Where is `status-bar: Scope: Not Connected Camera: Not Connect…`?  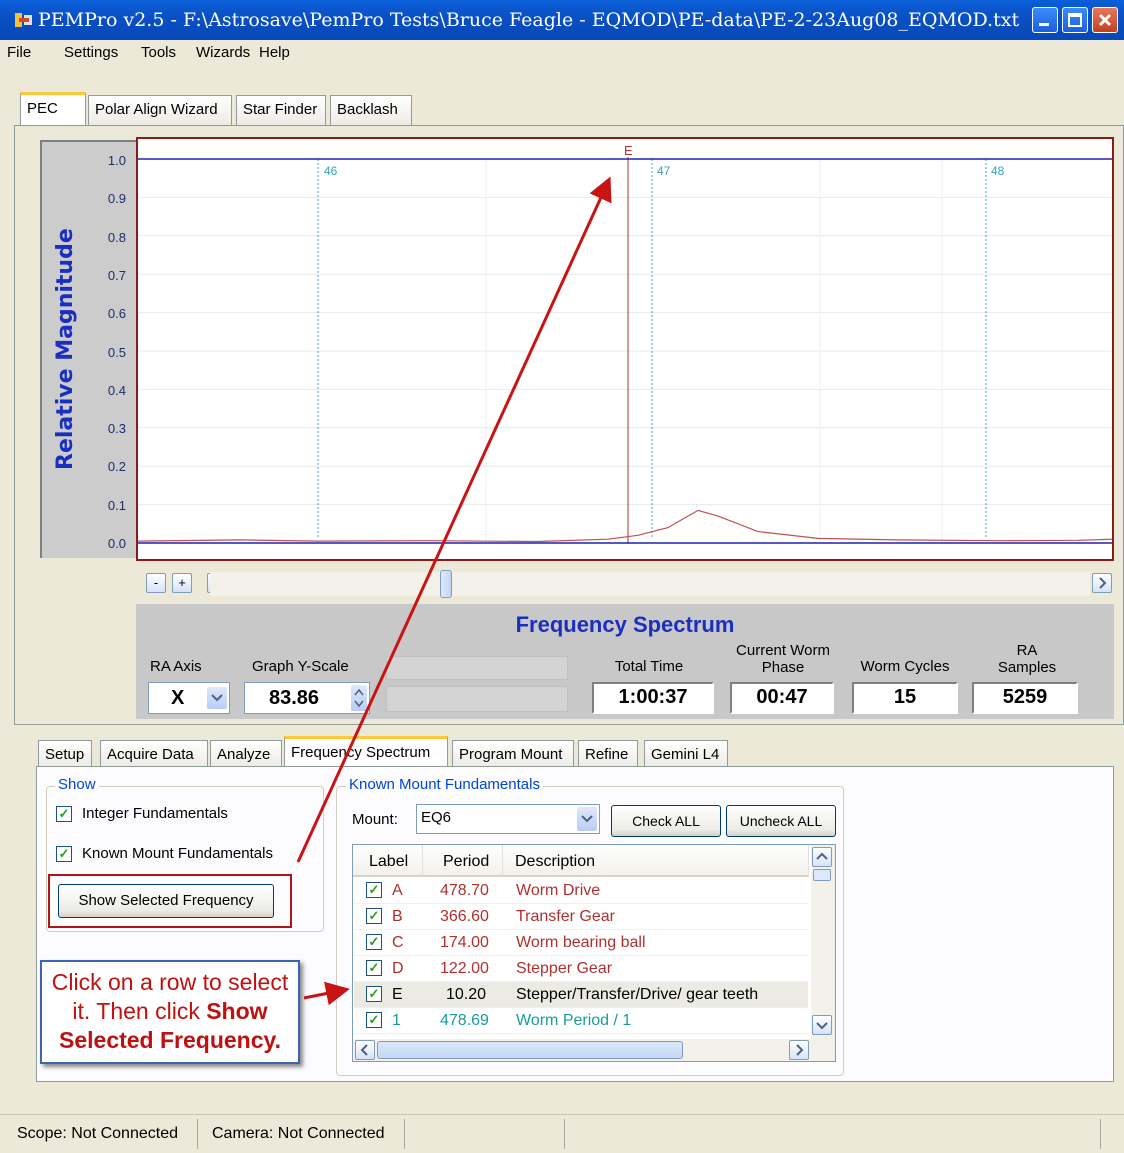
status-bar: Scope: Not Connected Camera: Not Connect… is located at coordinates (562, 1133).